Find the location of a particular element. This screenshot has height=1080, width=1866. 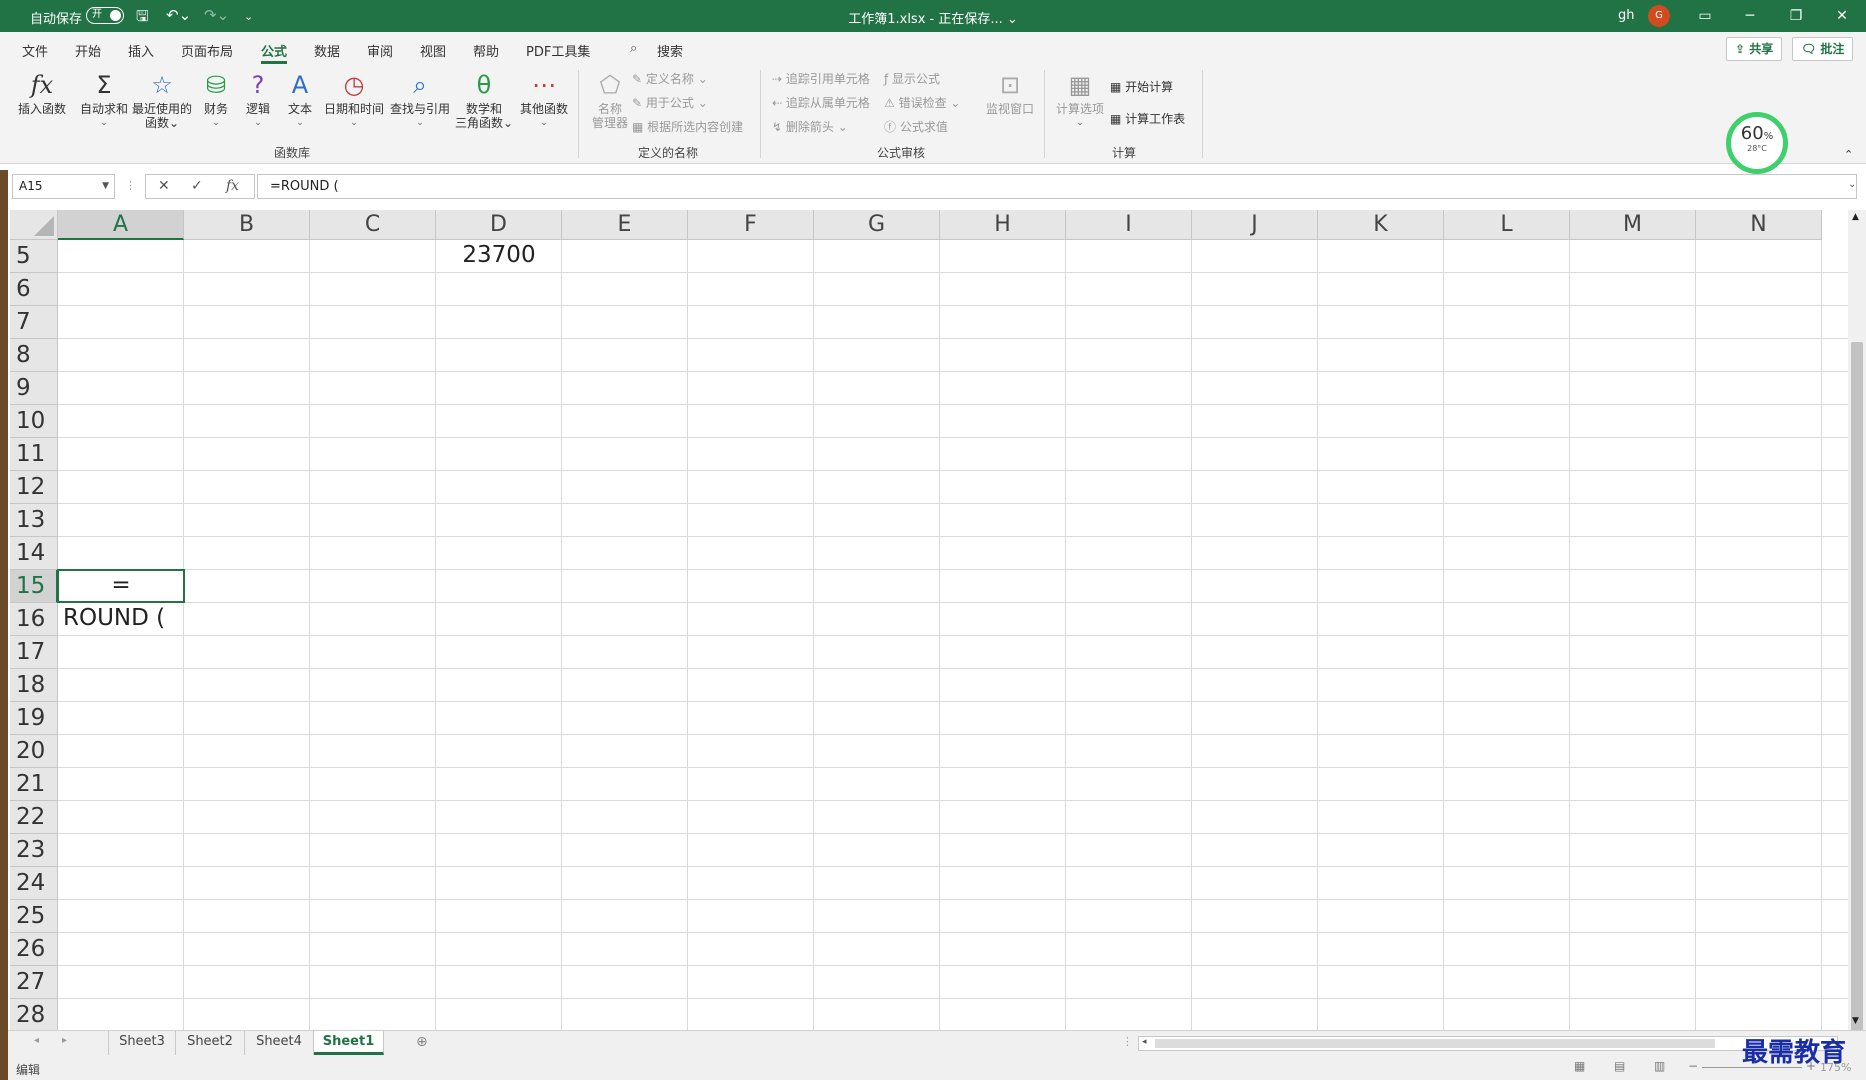

calculate-now-button: ▦ 开始计算 is located at coordinates (1141, 86).